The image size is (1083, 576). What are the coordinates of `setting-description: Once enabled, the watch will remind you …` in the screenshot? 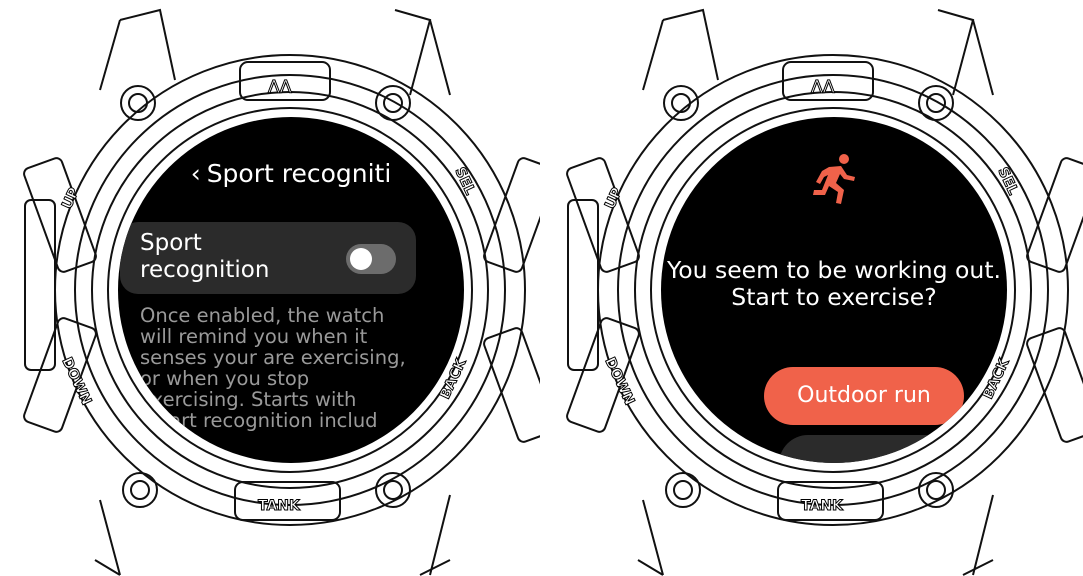 It's located at (273, 368).